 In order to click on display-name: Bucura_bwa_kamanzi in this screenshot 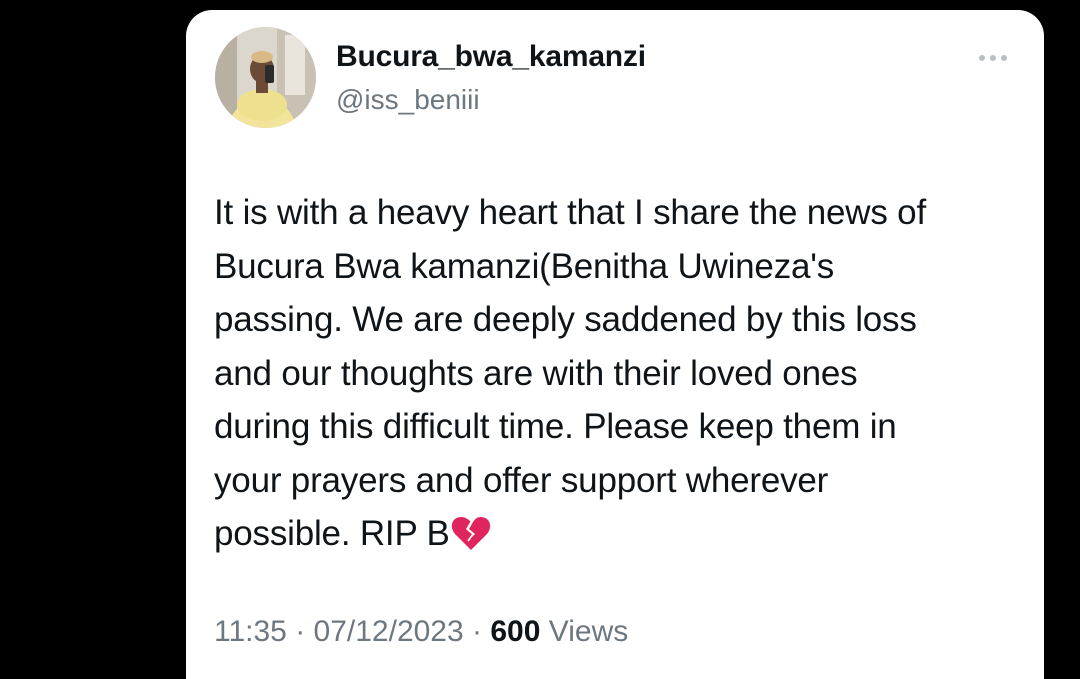, I will do `click(491, 57)`.